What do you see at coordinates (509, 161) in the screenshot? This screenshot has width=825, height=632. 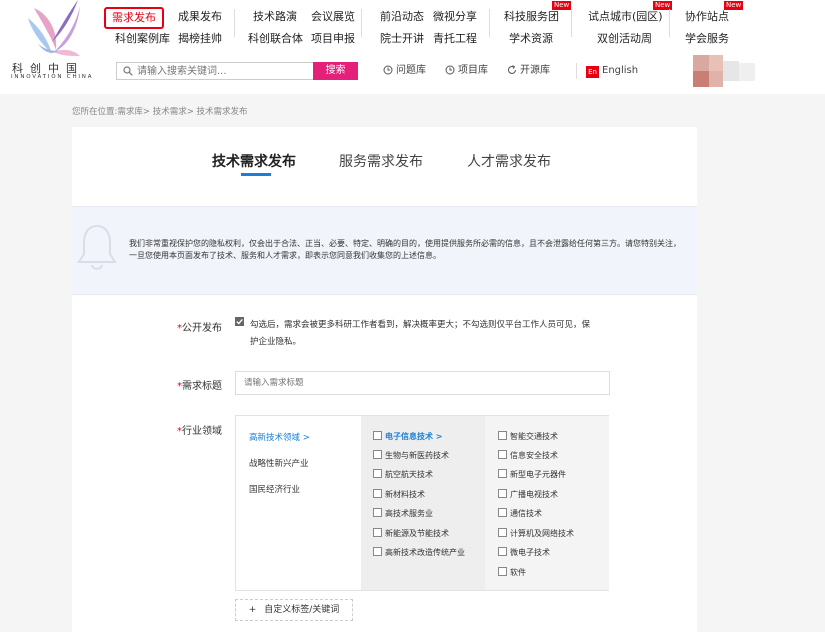 I see `tab-talent-demand: 人才需求发布` at bounding box center [509, 161].